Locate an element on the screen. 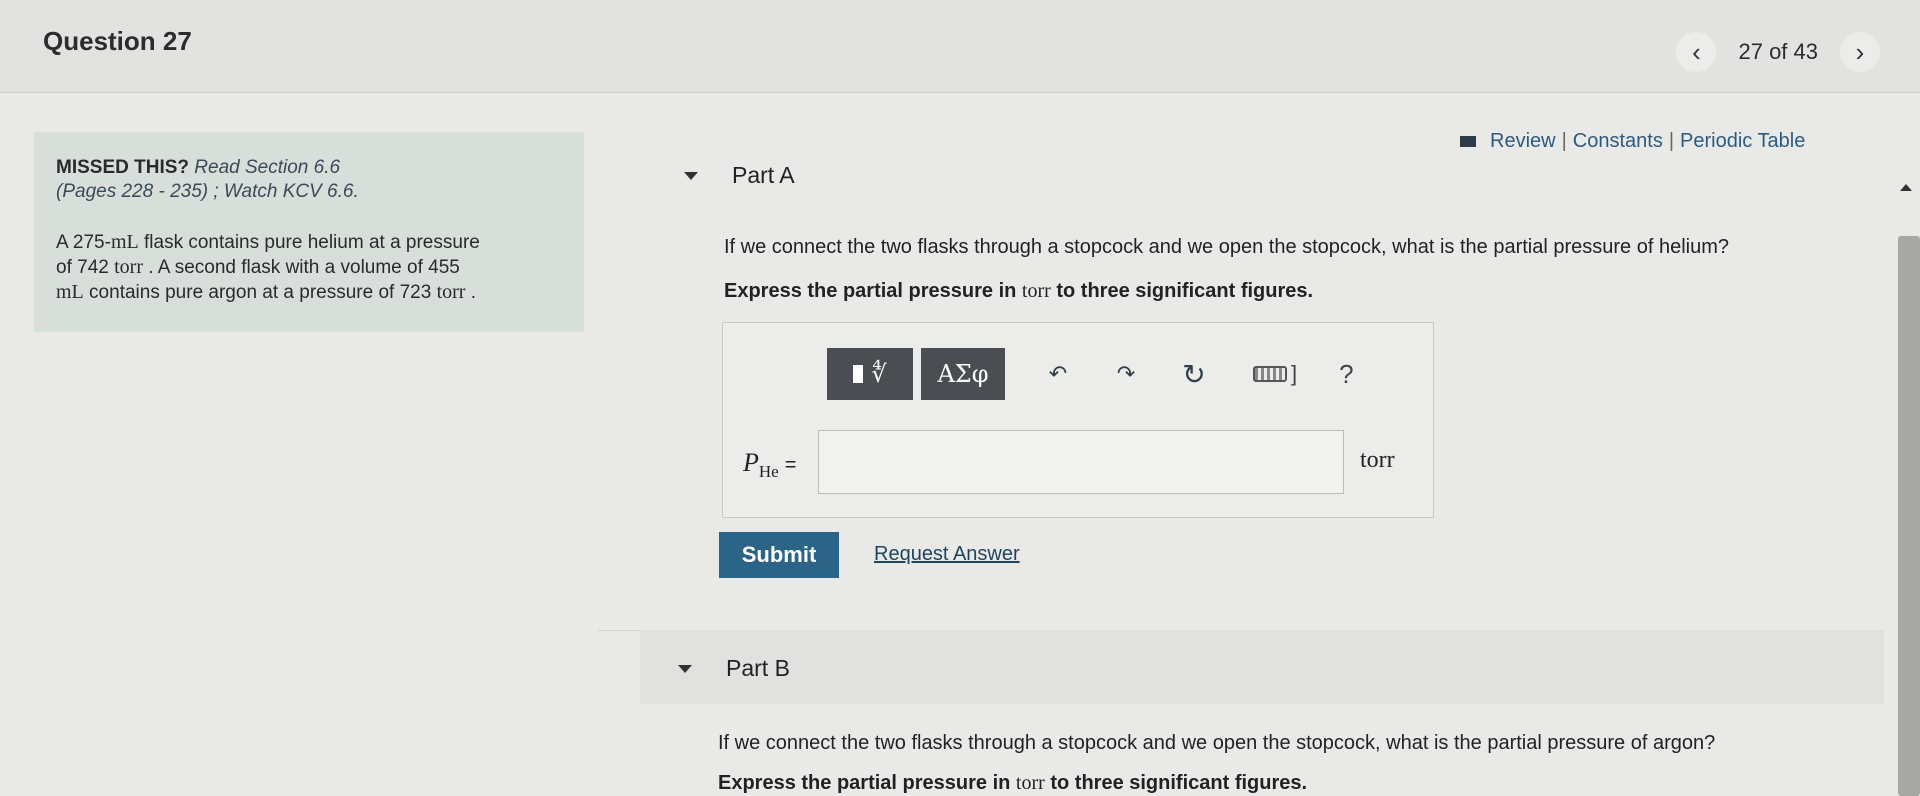  resource-links: Review | Constants | Periodic Table is located at coordinates (1632, 141).